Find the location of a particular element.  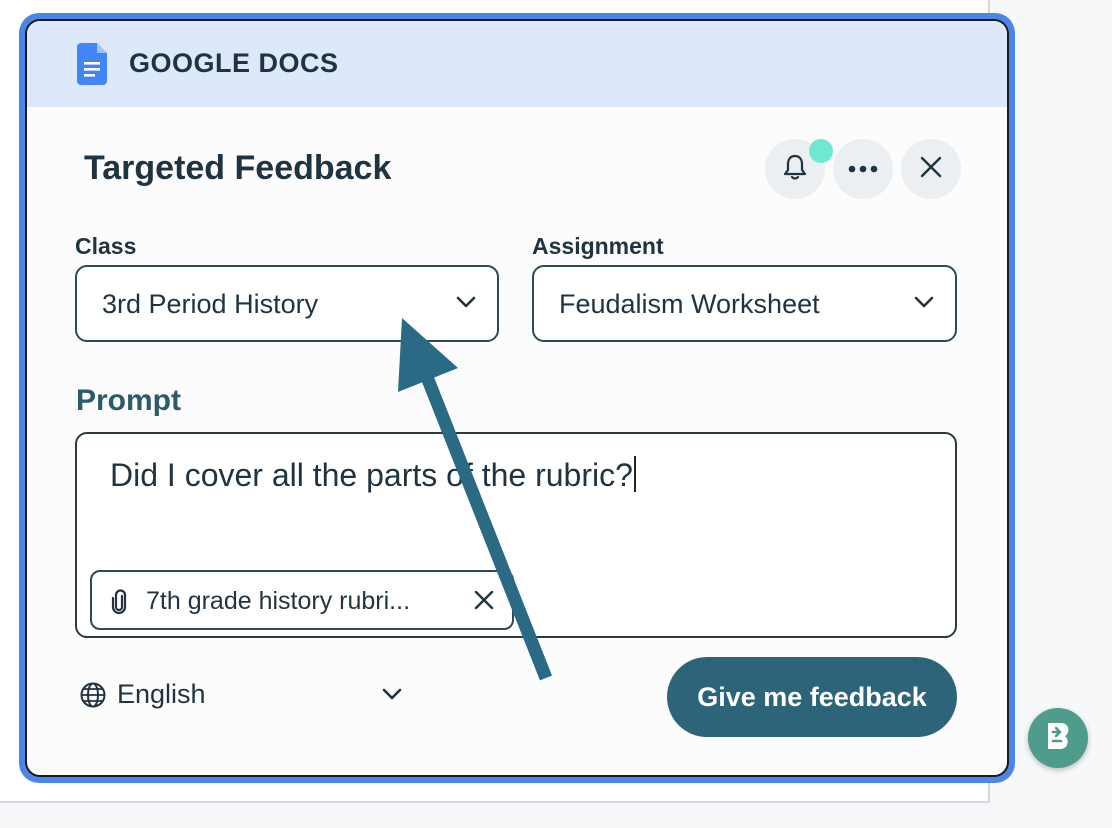

app-name: GOOGLE DOCS is located at coordinates (234, 63).